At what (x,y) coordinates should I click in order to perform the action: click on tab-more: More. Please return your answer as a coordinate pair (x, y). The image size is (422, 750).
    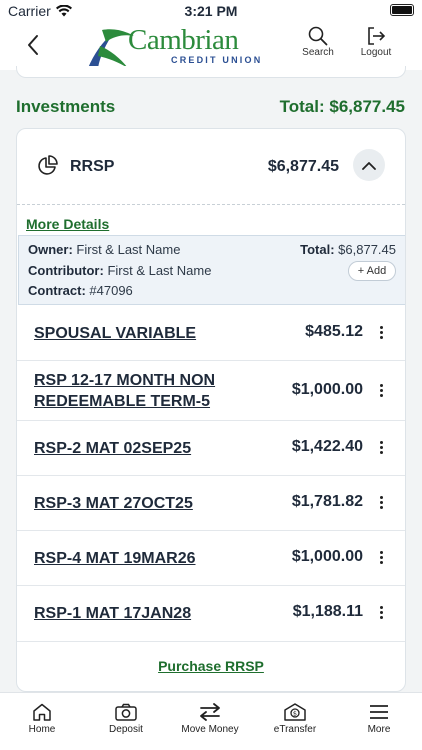
    Looking at the image, I should click on (379, 719).